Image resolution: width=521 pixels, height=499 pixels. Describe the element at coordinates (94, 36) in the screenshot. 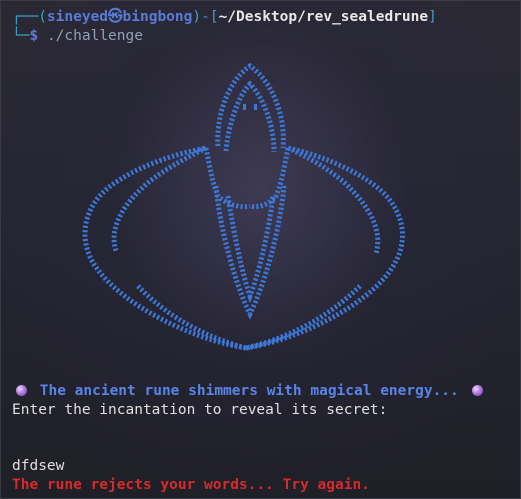

I see `command-text: ./challenge` at that location.